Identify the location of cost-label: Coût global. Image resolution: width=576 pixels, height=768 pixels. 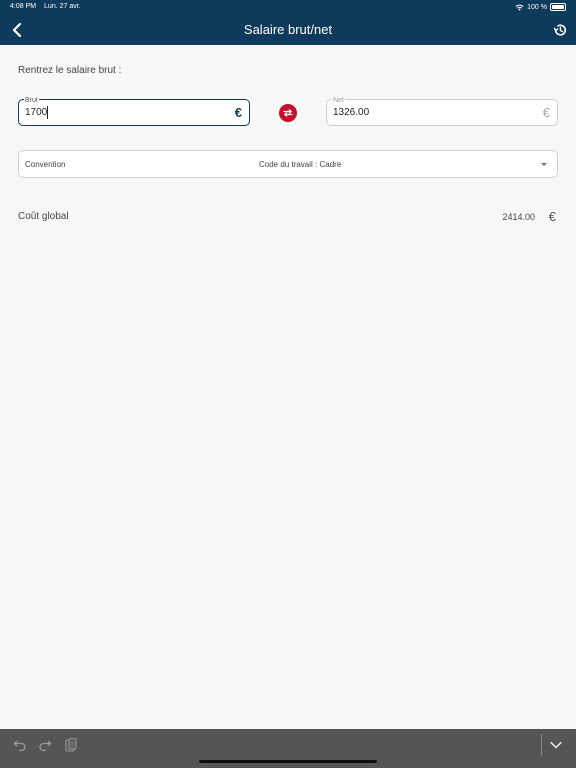
(43, 216).